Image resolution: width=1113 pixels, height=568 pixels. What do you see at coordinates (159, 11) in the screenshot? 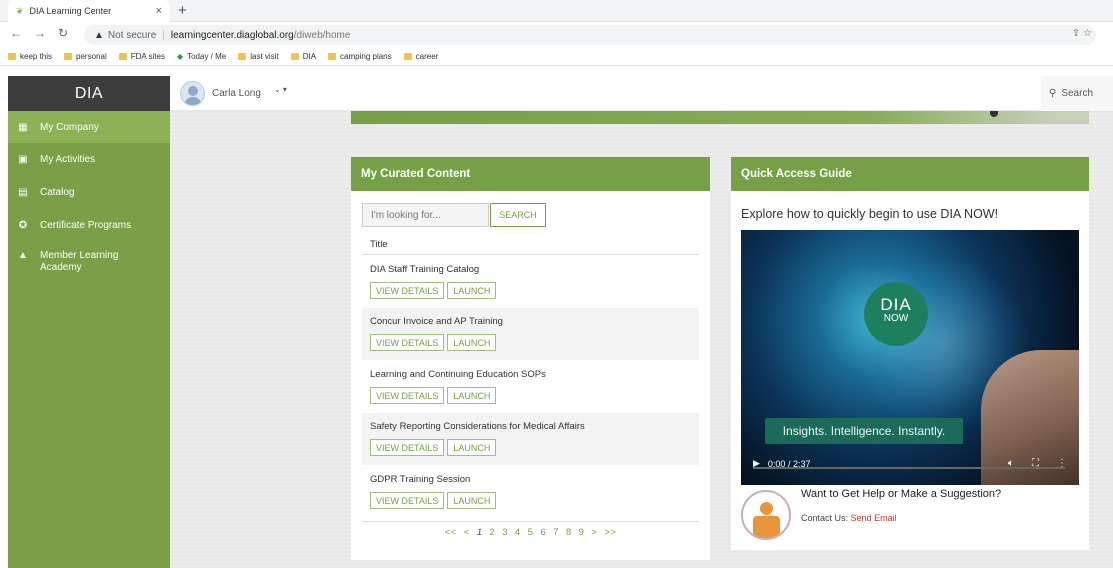
I see `tab-close-icon: ×` at bounding box center [159, 11].